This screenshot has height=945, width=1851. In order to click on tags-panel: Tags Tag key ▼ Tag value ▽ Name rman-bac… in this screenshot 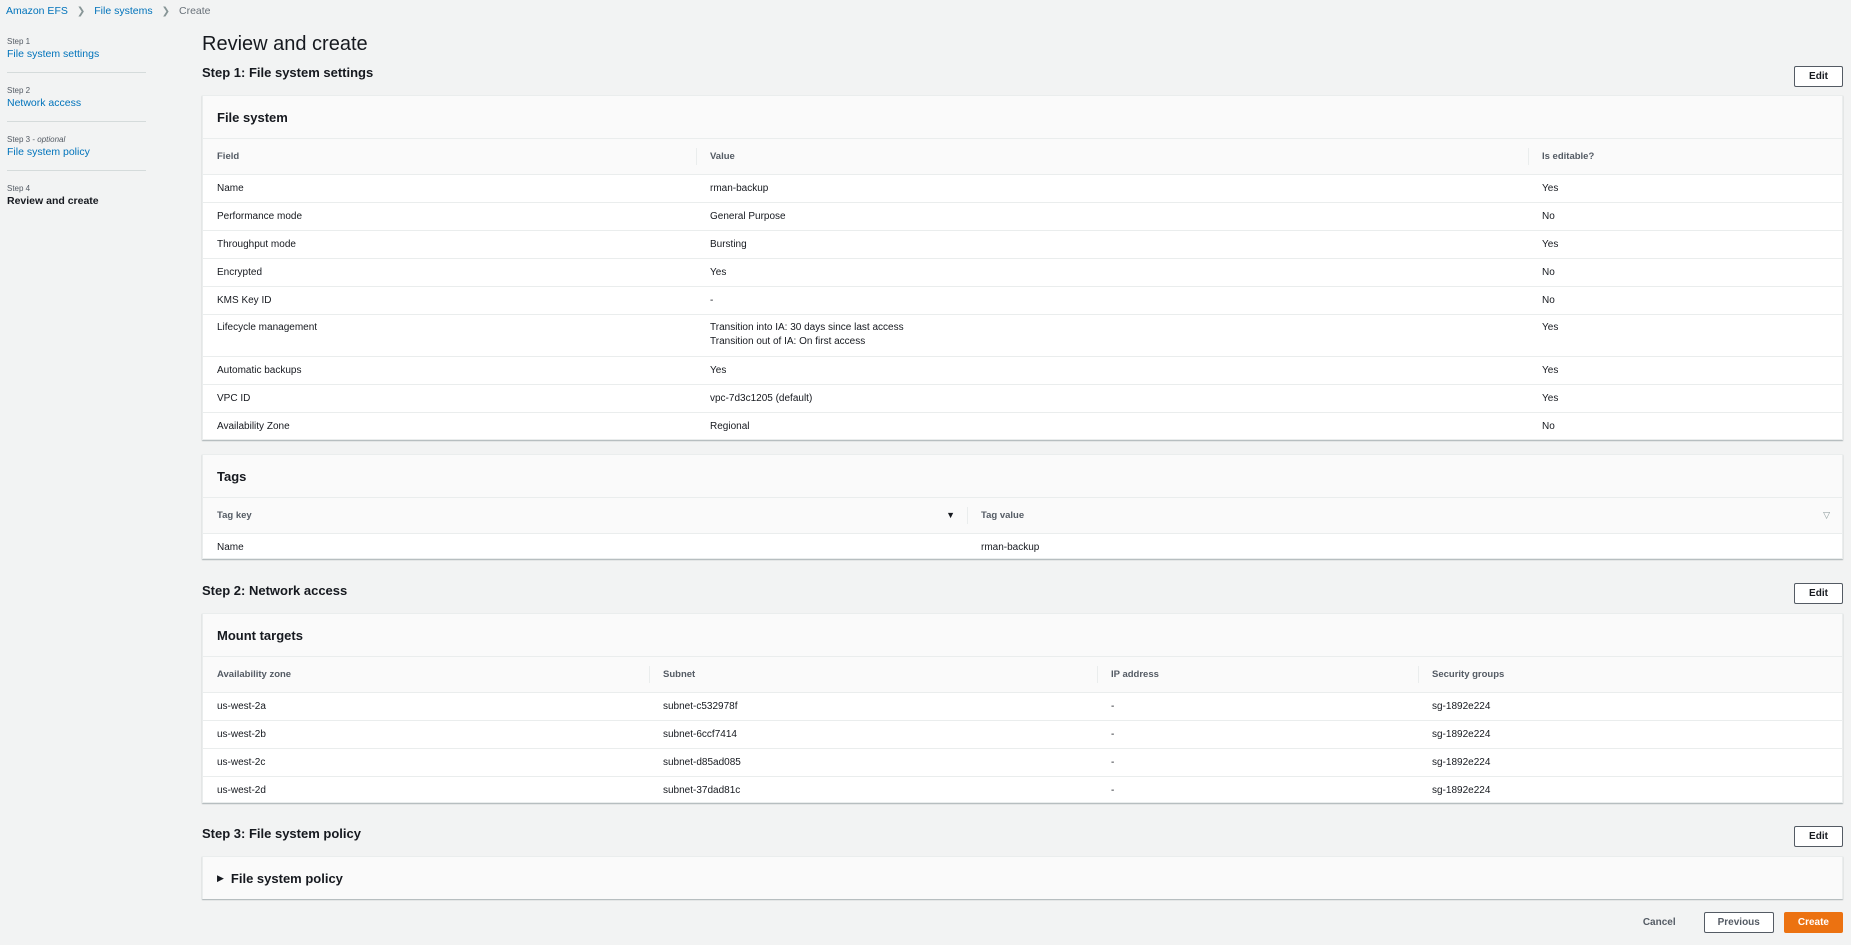, I will do `click(1022, 506)`.